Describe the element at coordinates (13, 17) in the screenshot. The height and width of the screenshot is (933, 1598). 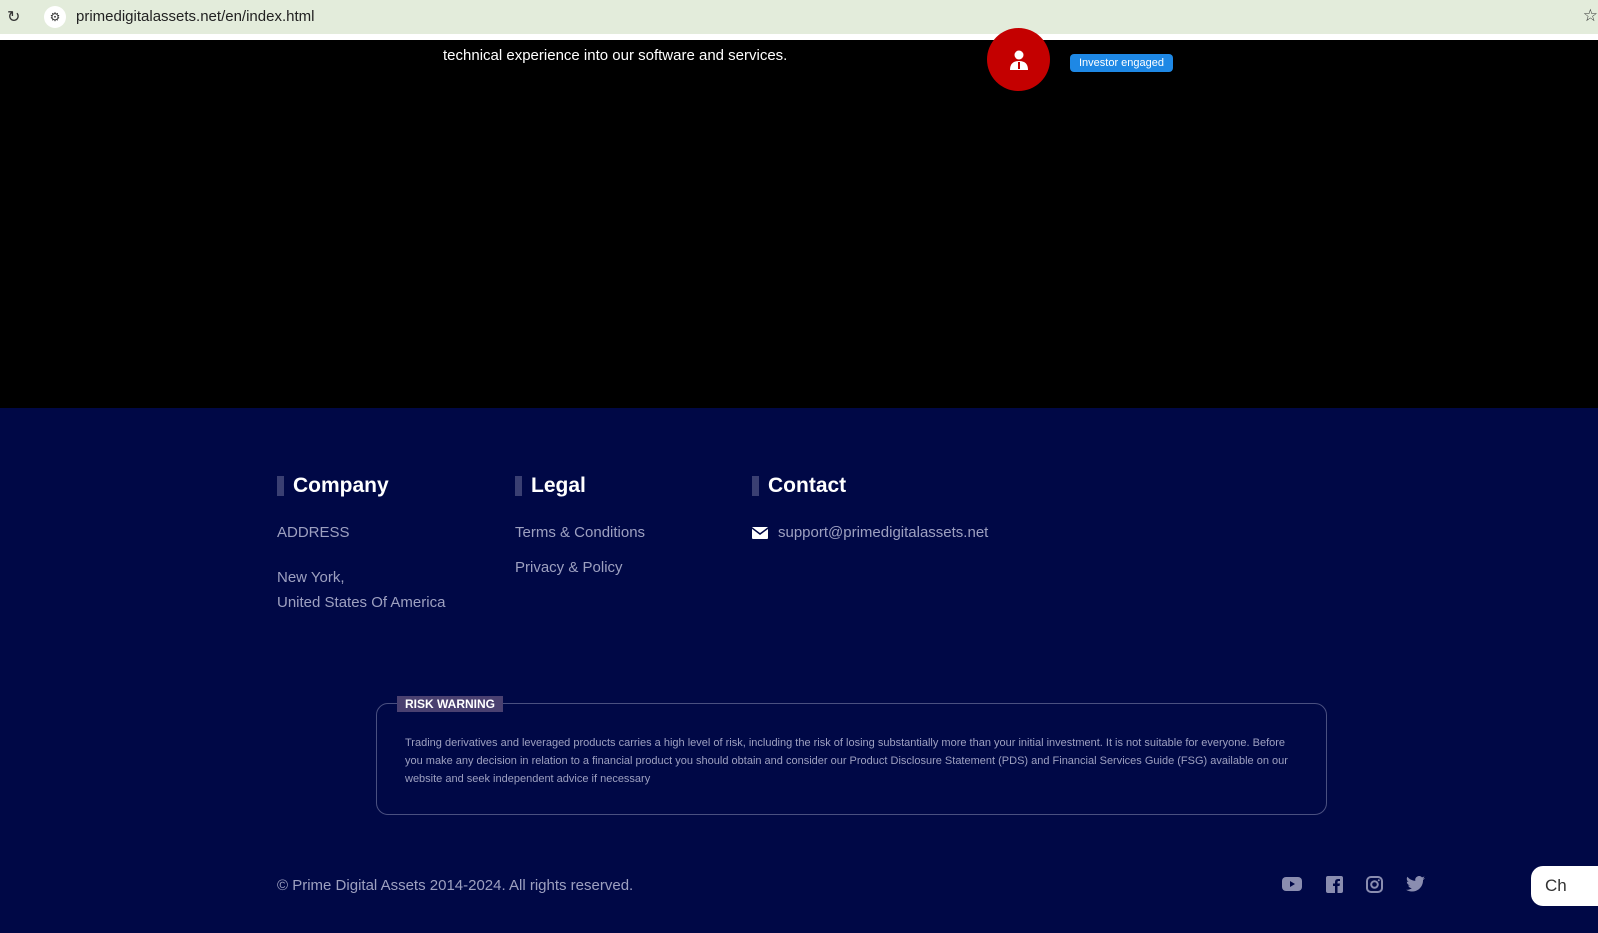
I see `reload-icon: ↻` at that location.